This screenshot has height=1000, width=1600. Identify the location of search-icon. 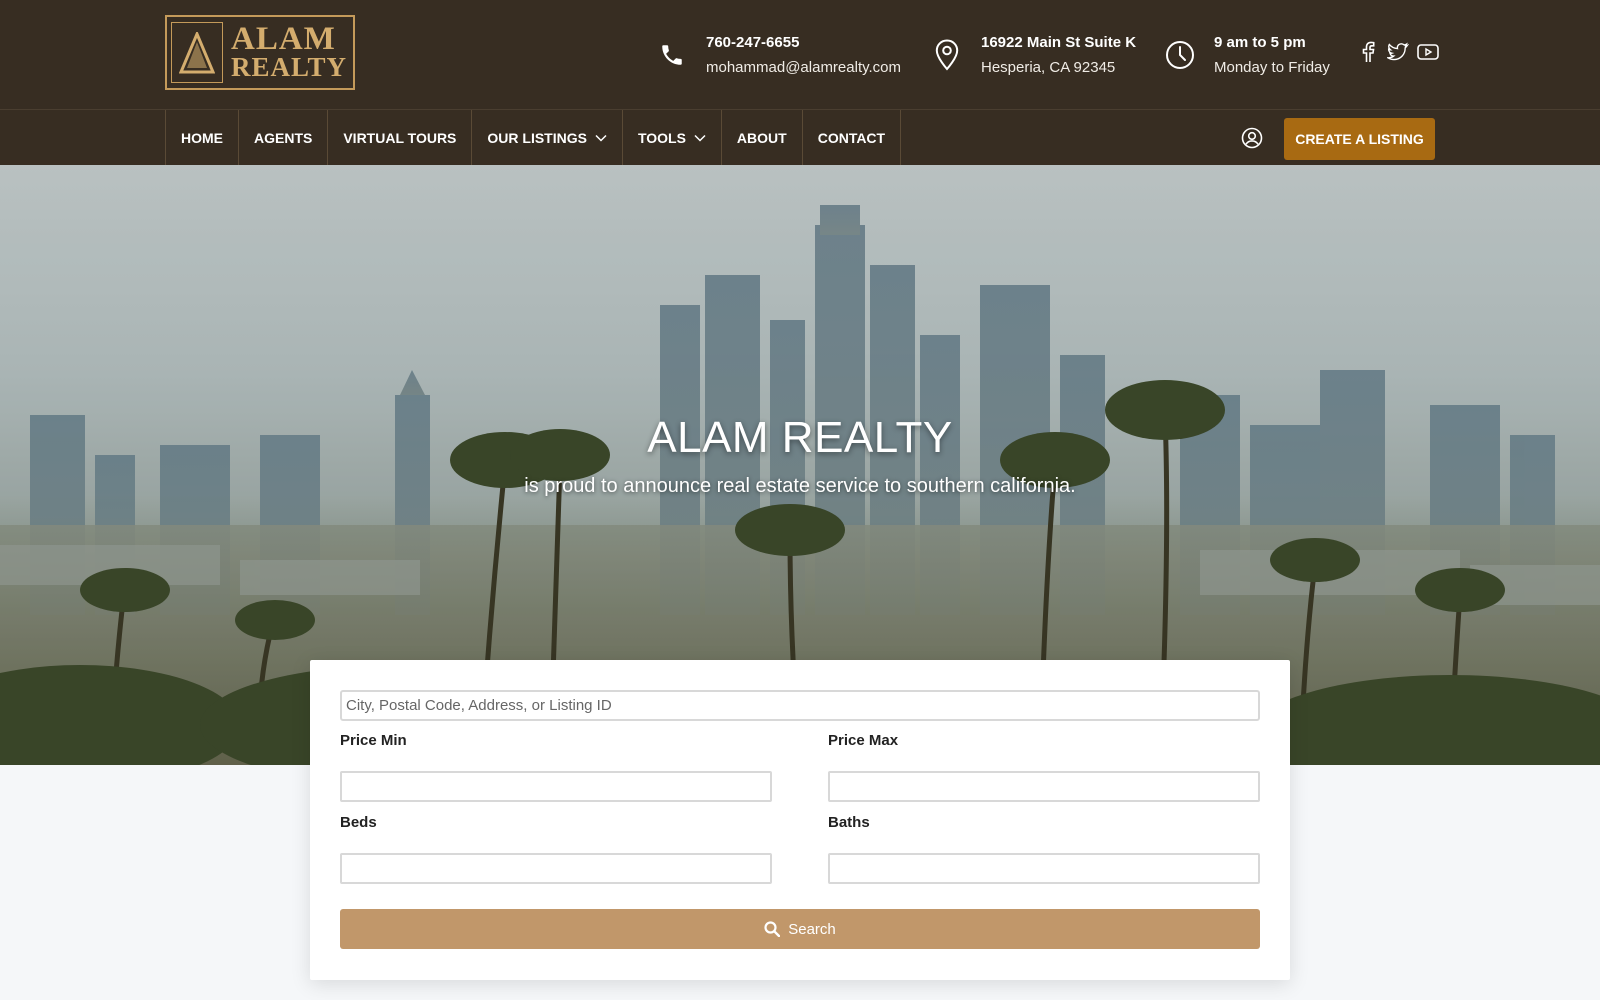
(772, 929).